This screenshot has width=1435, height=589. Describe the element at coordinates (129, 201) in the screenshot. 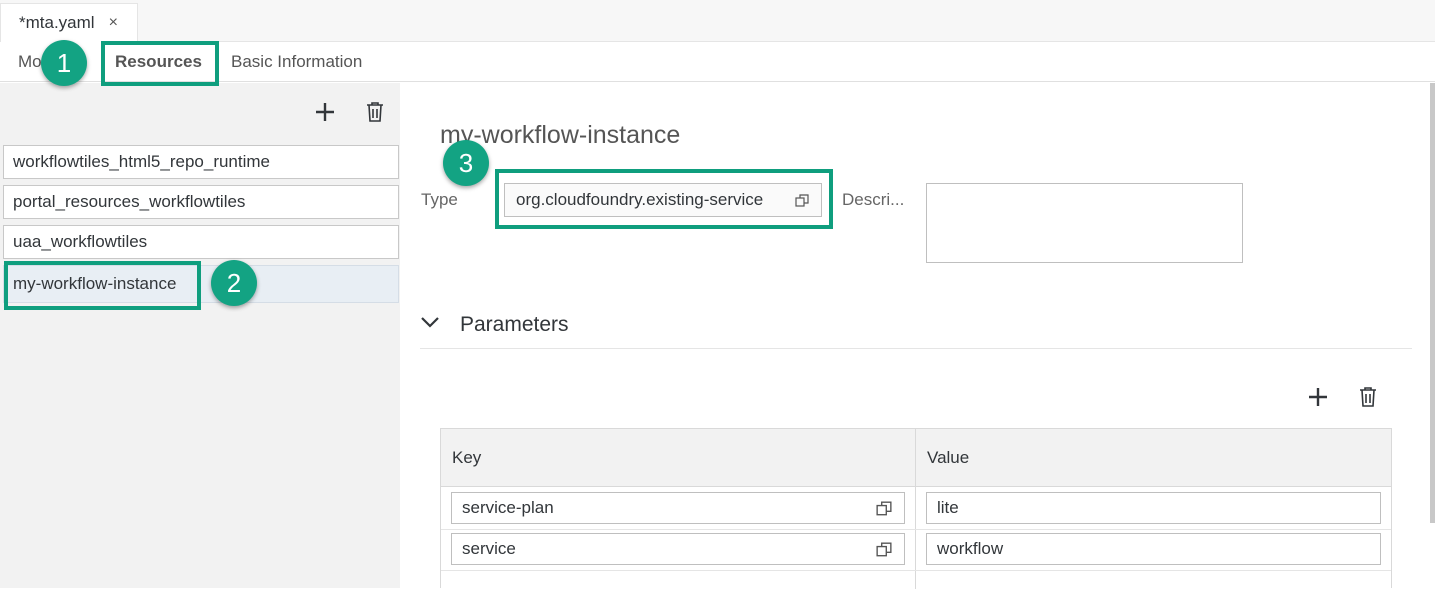

I see `list-item-label: portal_resources_workflowtiles` at that location.